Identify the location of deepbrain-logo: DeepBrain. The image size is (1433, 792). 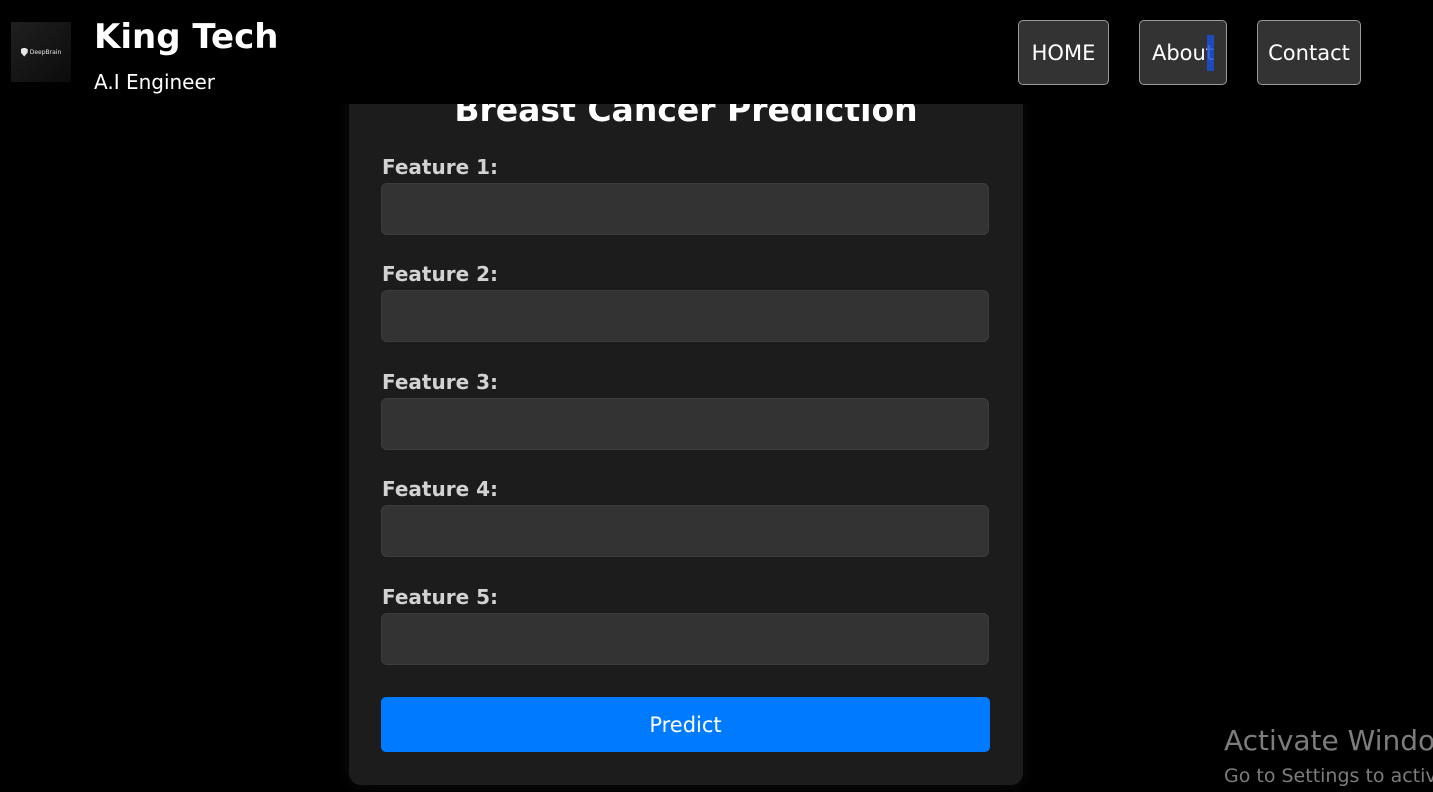
(41, 52).